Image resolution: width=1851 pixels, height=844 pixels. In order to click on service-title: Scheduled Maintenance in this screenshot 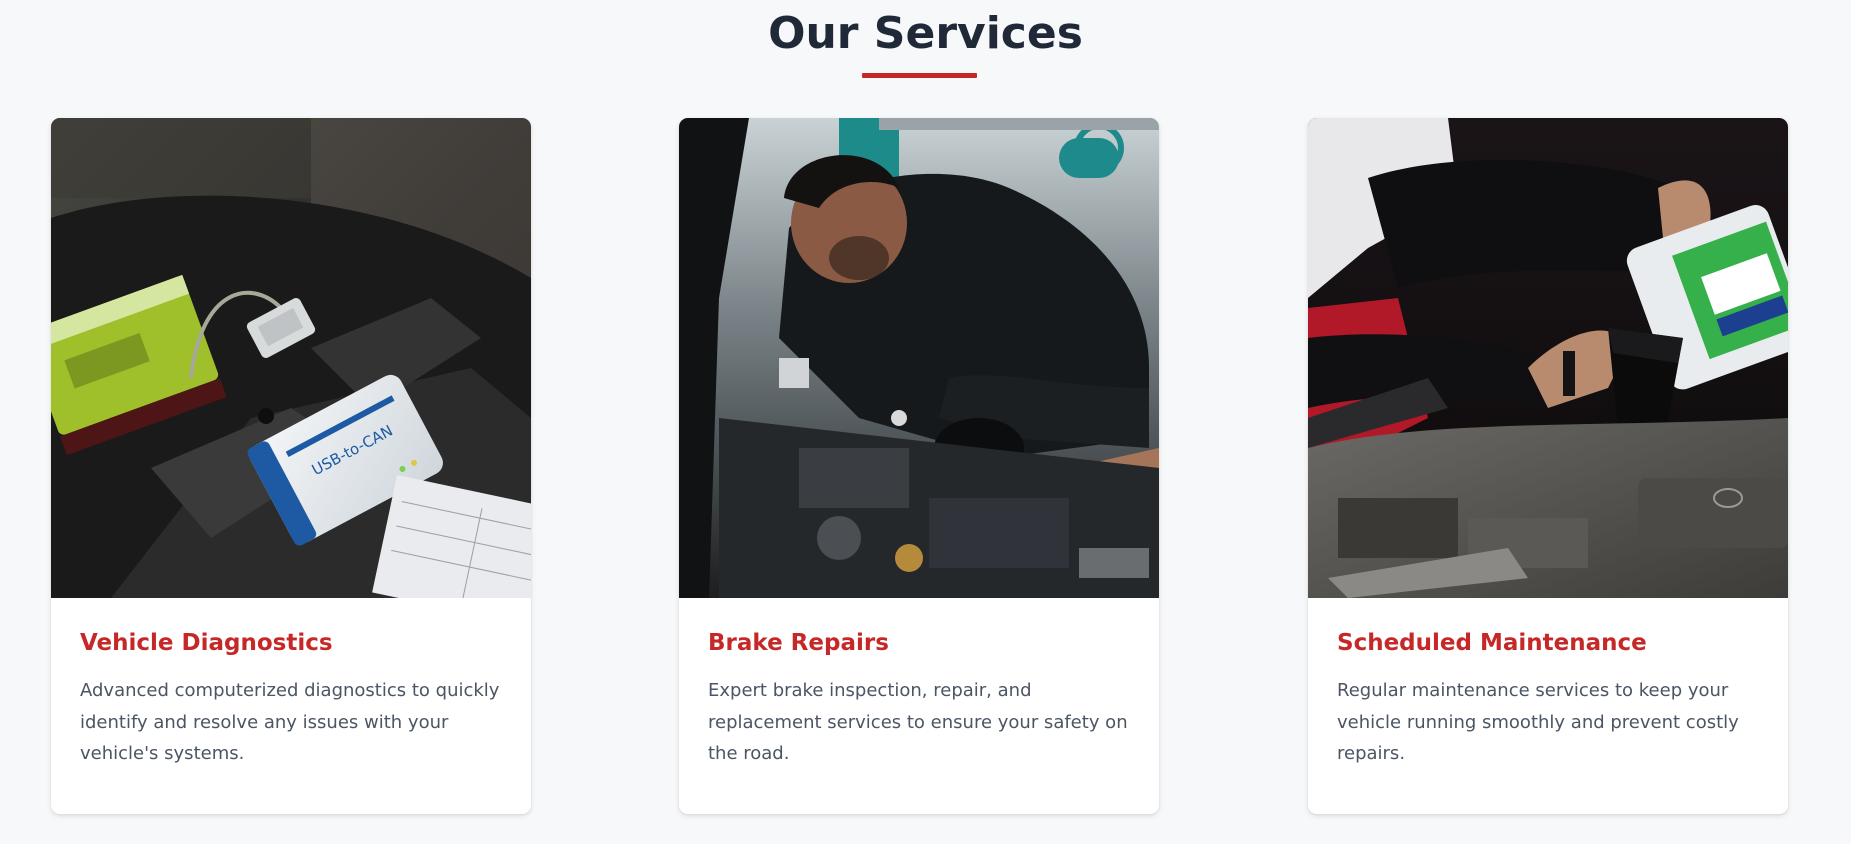, I will do `click(1492, 643)`.